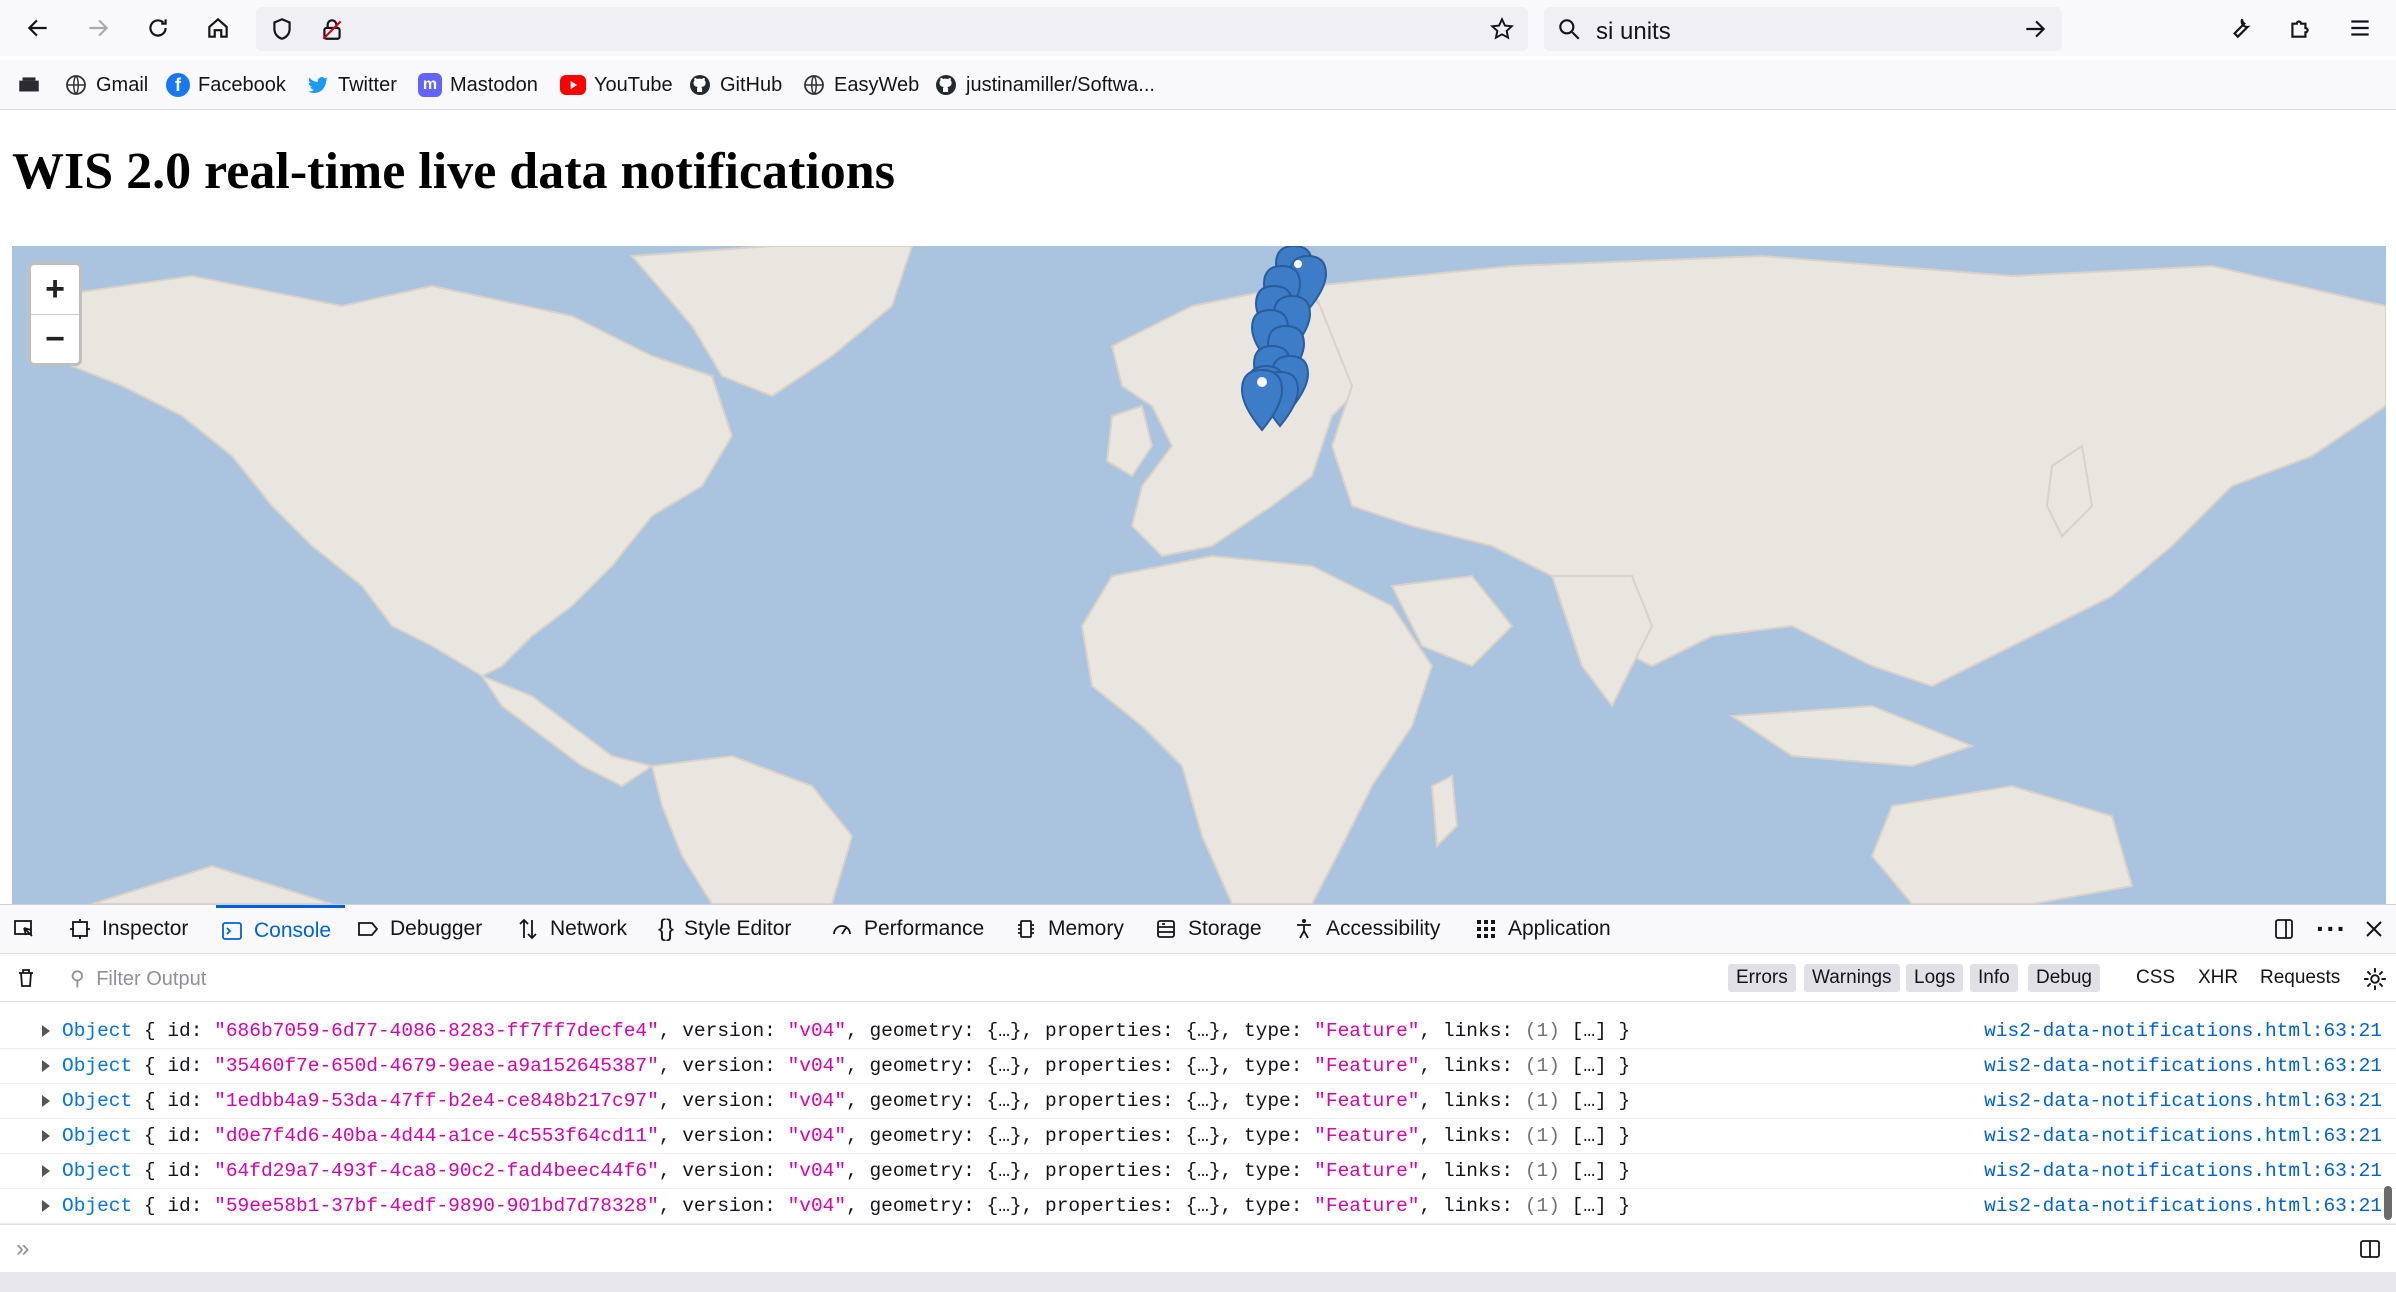  I want to click on tab-console: Console, so click(281, 929).